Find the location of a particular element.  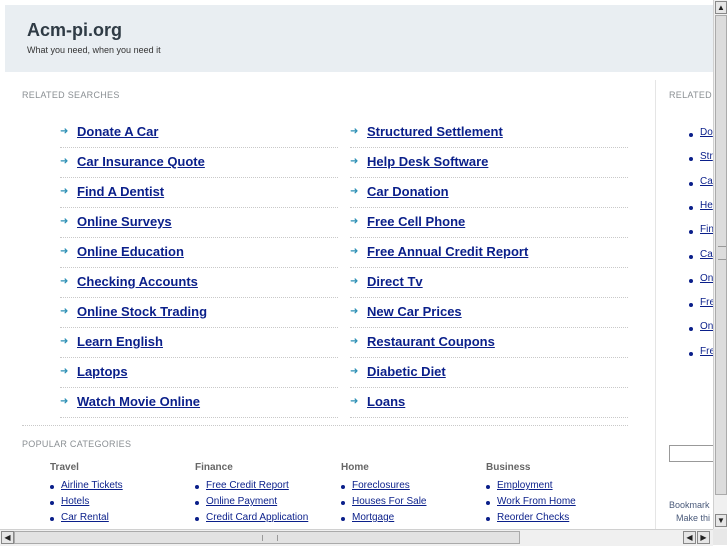

right-related-link: Fin is located at coordinates (707, 229).